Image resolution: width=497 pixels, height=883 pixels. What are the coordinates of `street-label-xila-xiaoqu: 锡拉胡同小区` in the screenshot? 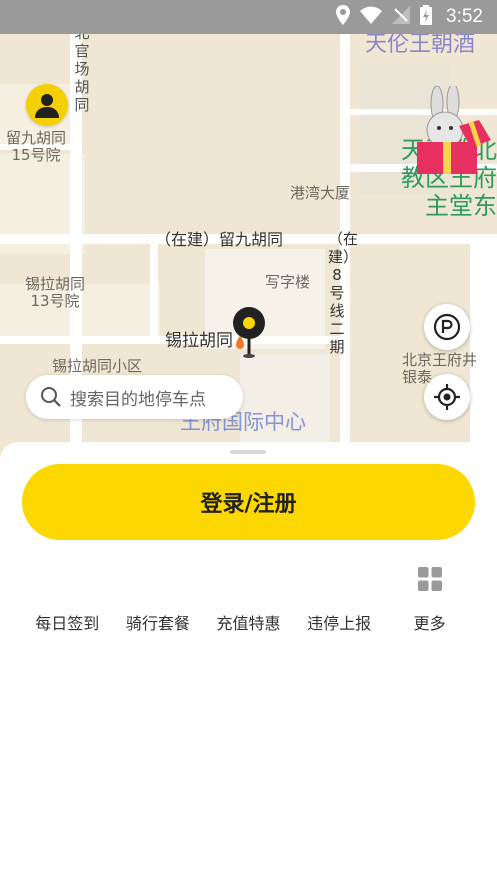 It's located at (97, 366).